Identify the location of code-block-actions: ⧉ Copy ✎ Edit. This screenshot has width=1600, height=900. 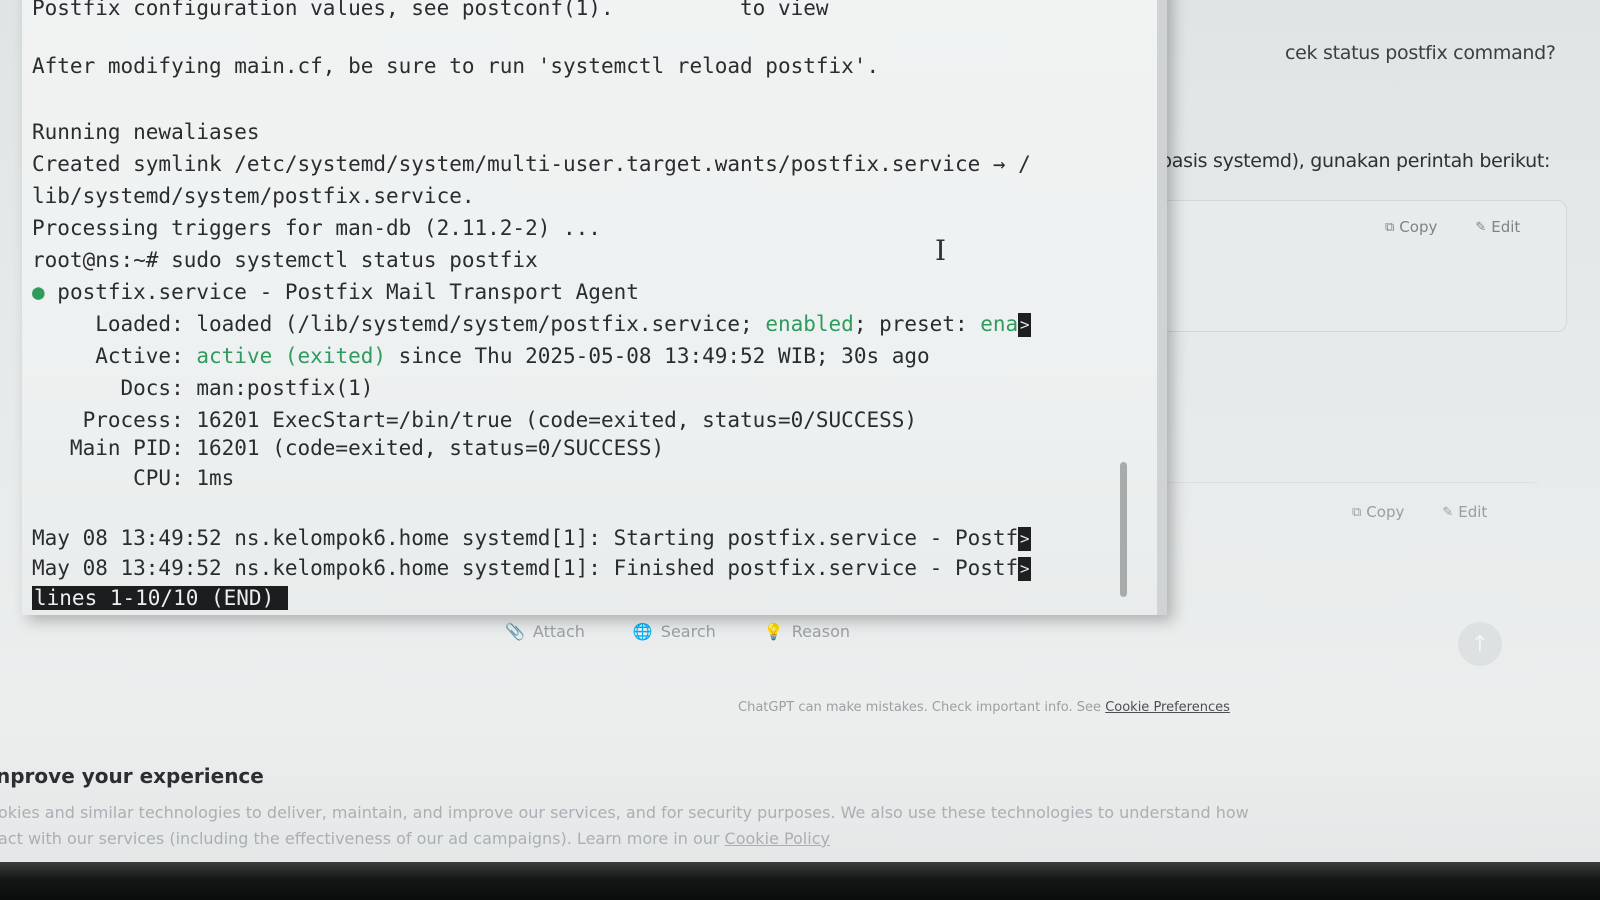
(1452, 227).